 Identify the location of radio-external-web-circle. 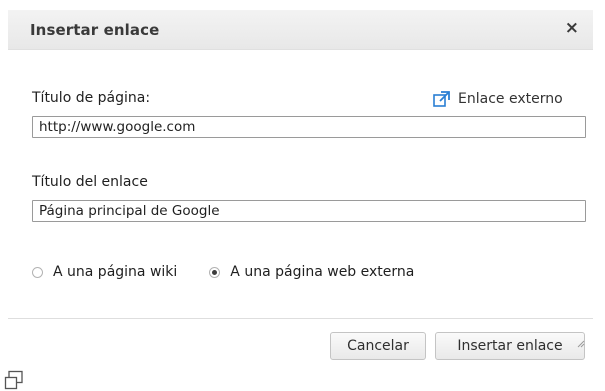
(215, 272).